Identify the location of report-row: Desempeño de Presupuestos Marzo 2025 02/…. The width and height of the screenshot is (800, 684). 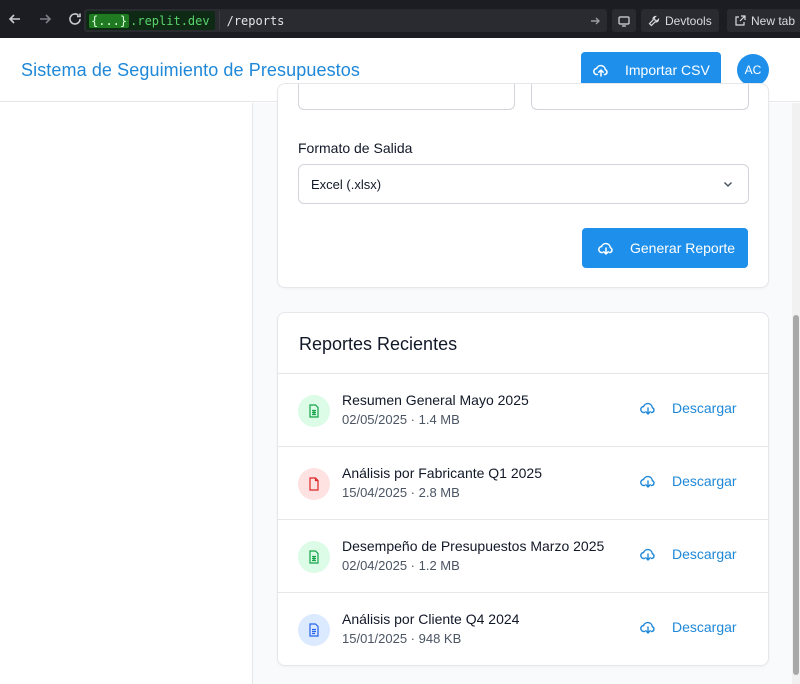
(523, 556).